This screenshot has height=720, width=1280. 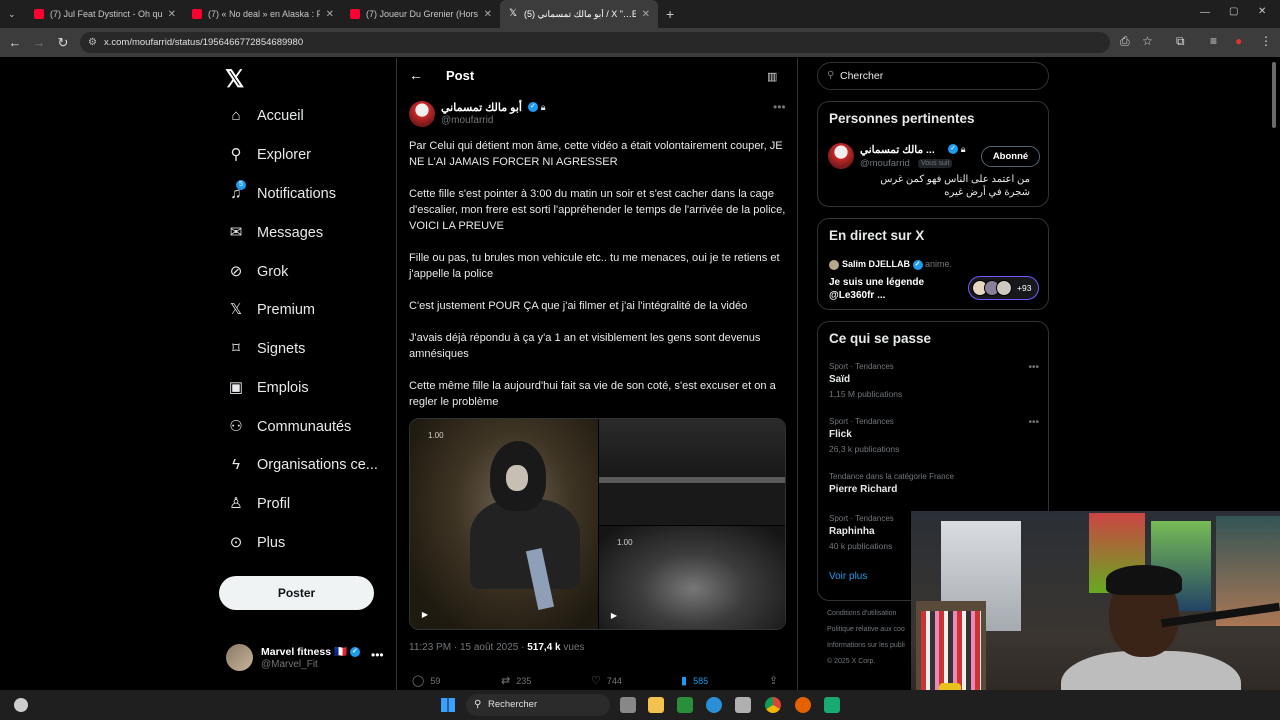 I want to click on install-app-icon: ⎙, so click(x=1125, y=41).